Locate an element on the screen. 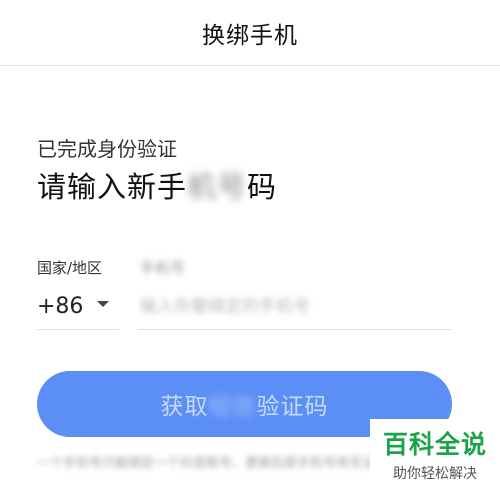  phone-number-label: 手机号 is located at coordinates (163, 268).